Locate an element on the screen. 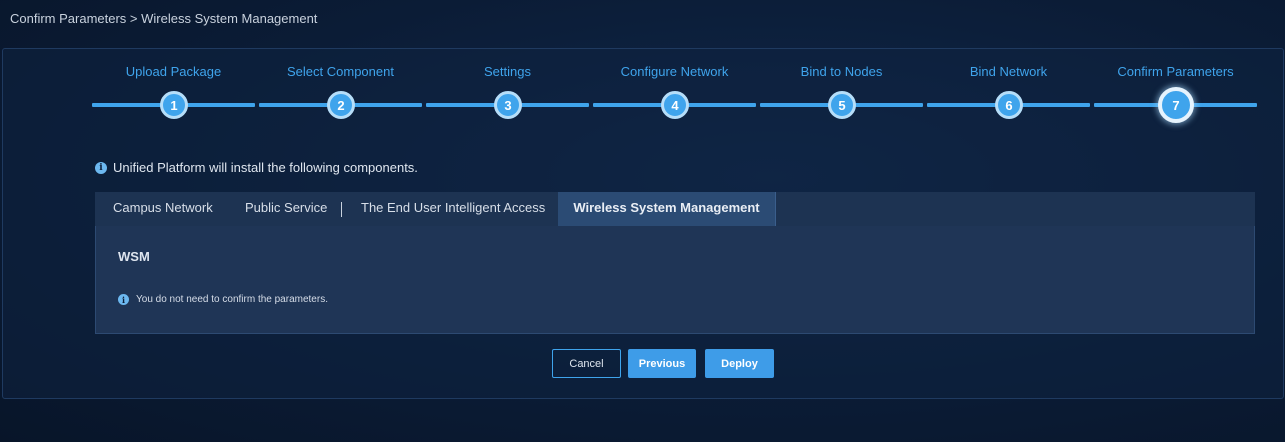  step-number-badge: 5 is located at coordinates (842, 105).